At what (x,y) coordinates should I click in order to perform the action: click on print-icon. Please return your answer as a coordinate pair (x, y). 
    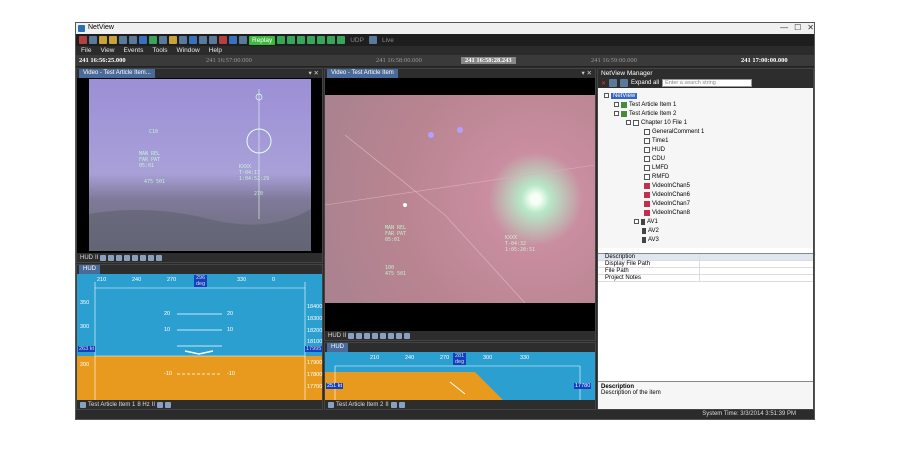
    Looking at the image, I should click on (133, 40).